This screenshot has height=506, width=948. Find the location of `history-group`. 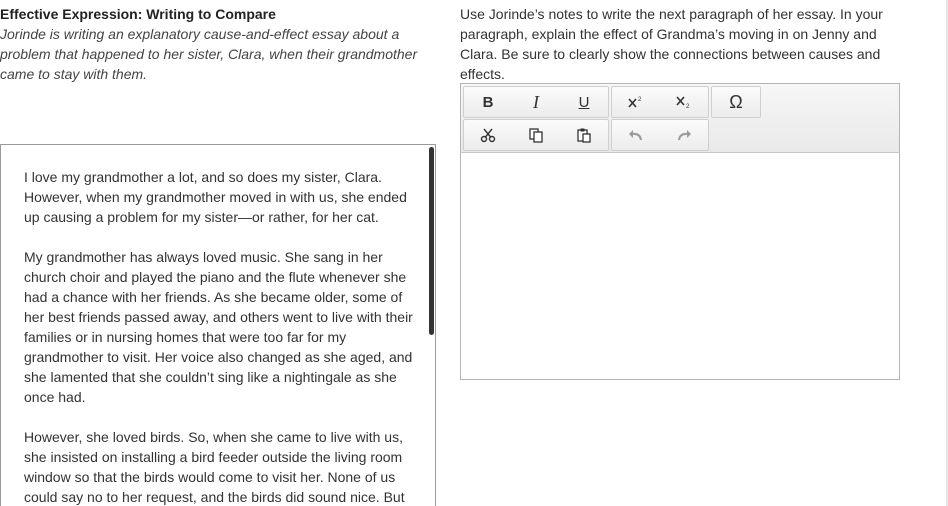

history-group is located at coordinates (660, 135).